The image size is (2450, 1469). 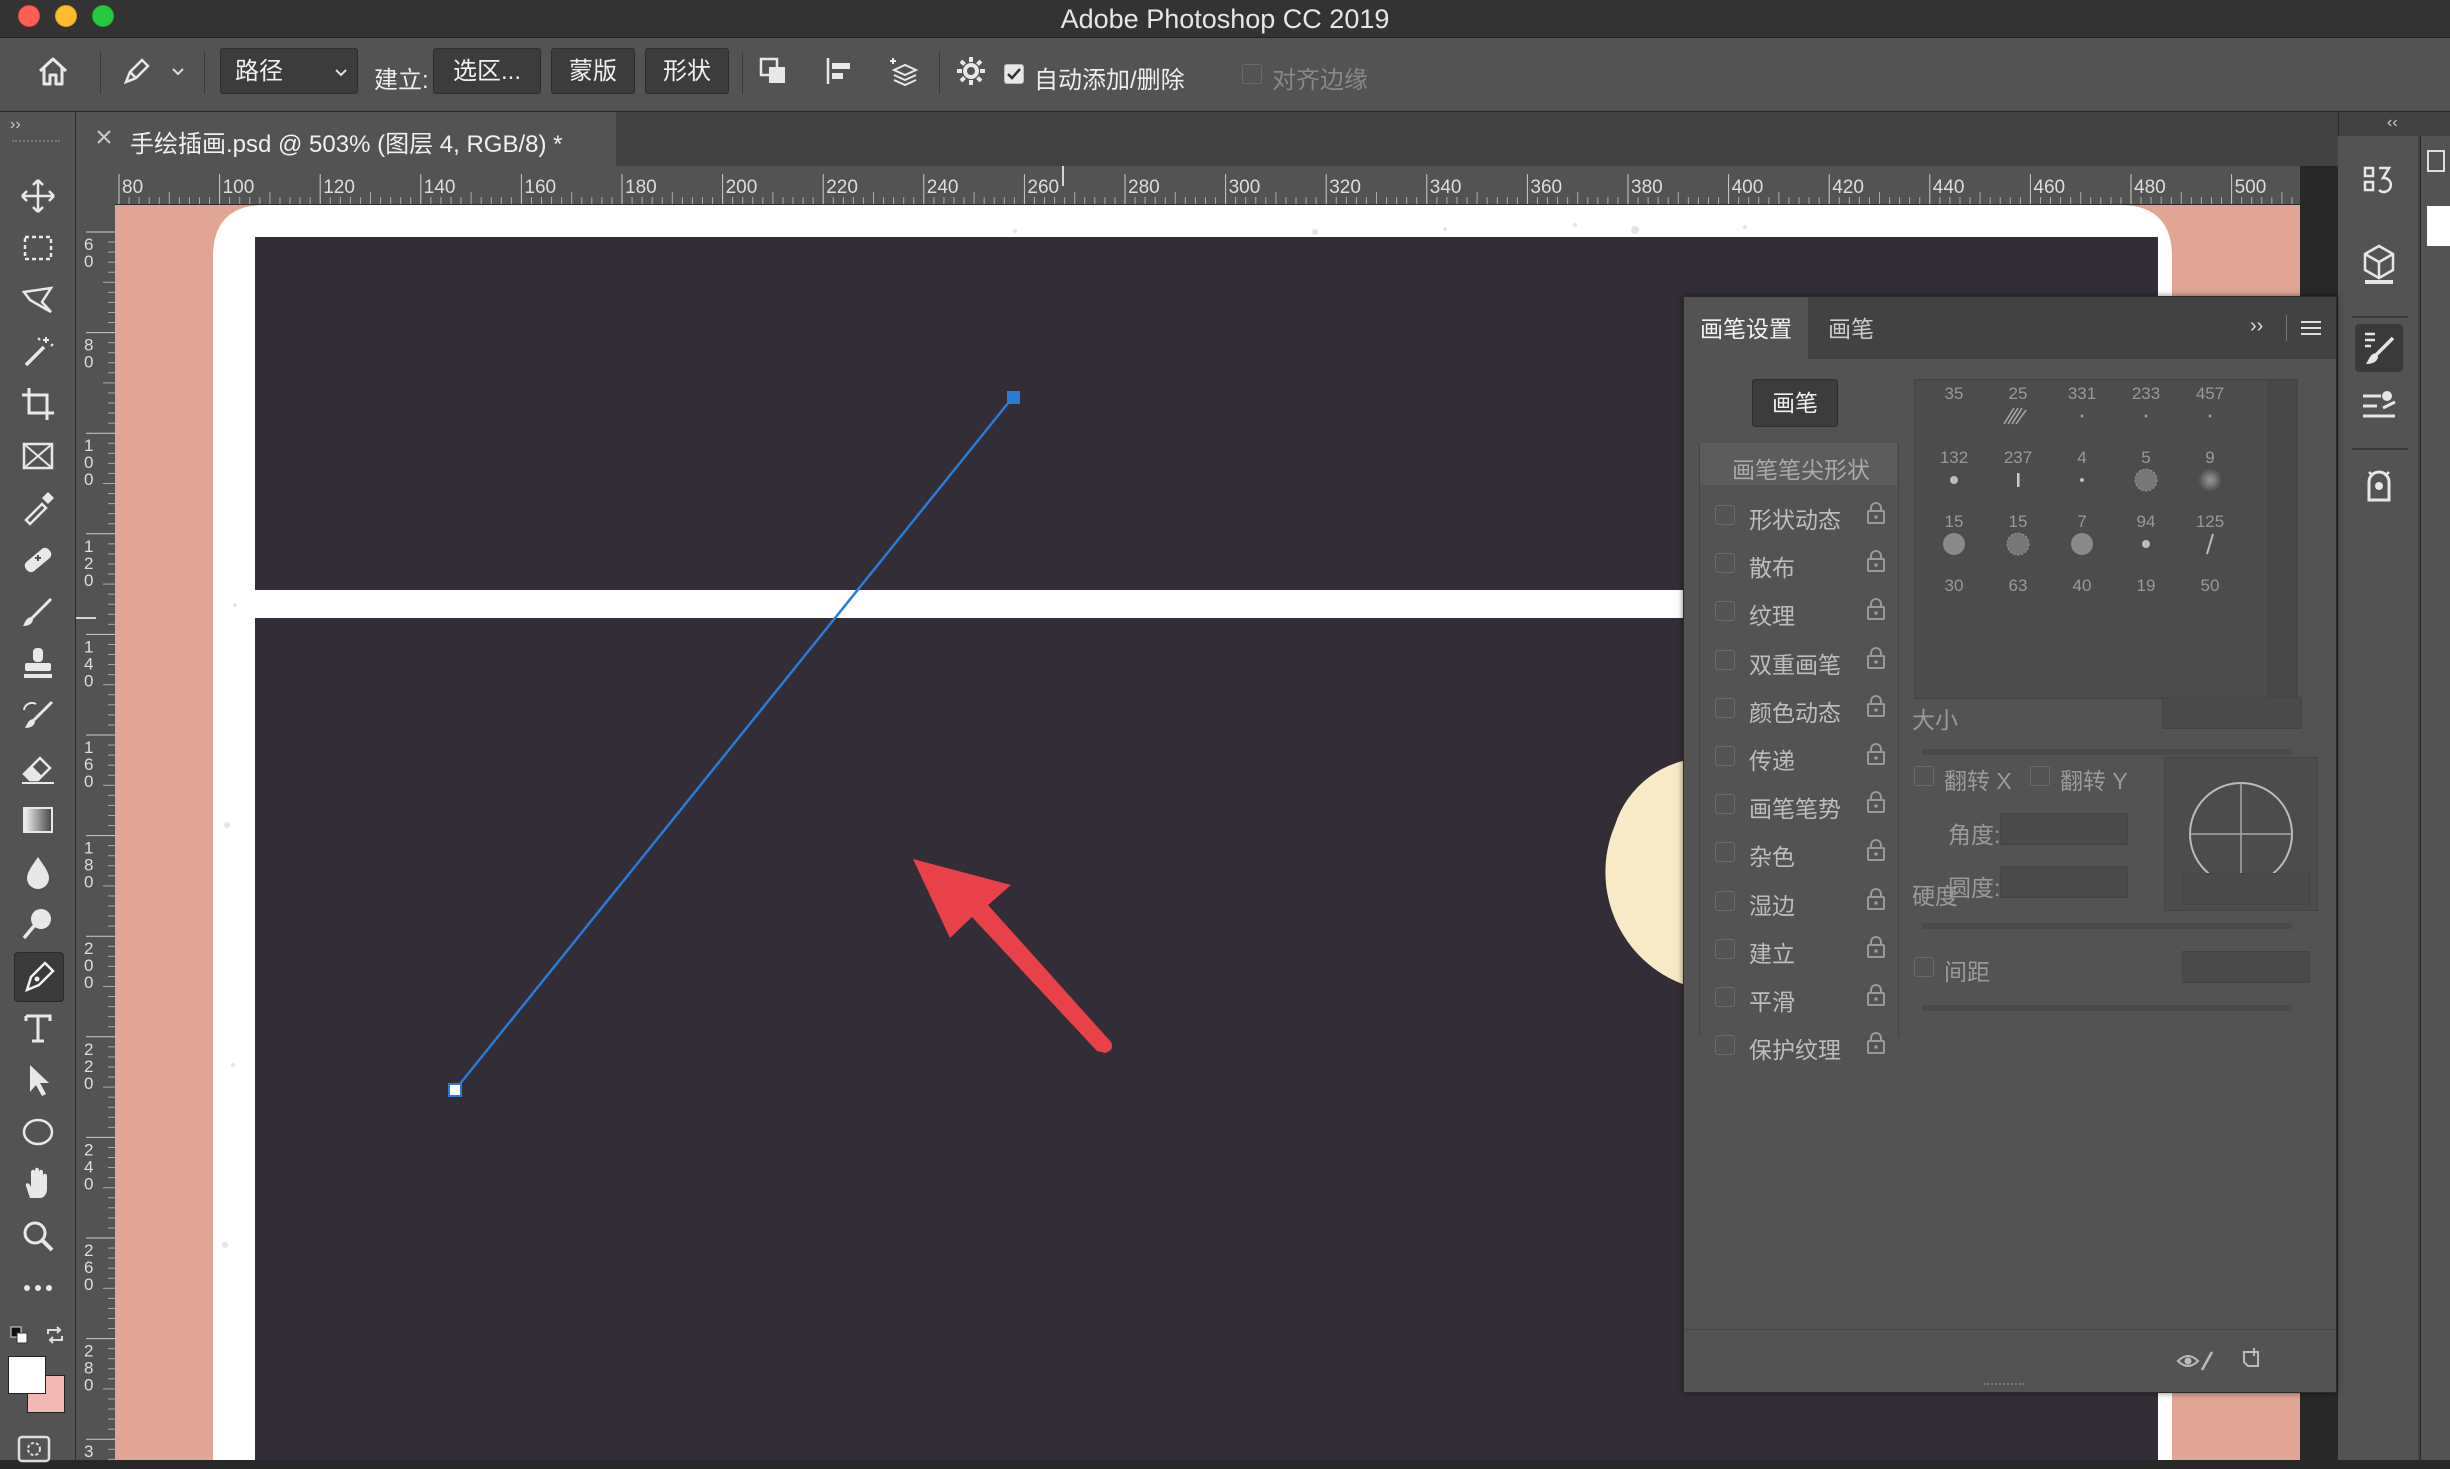 What do you see at coordinates (96, 832) in the screenshot?
I see `vertical-ruler: 60801001201401601802002202402602803` at bounding box center [96, 832].